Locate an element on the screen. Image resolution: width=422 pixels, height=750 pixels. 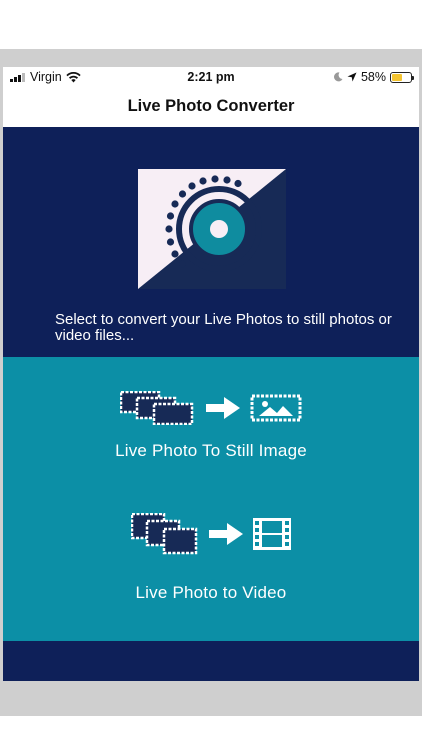
footer-panel is located at coordinates (211, 661).